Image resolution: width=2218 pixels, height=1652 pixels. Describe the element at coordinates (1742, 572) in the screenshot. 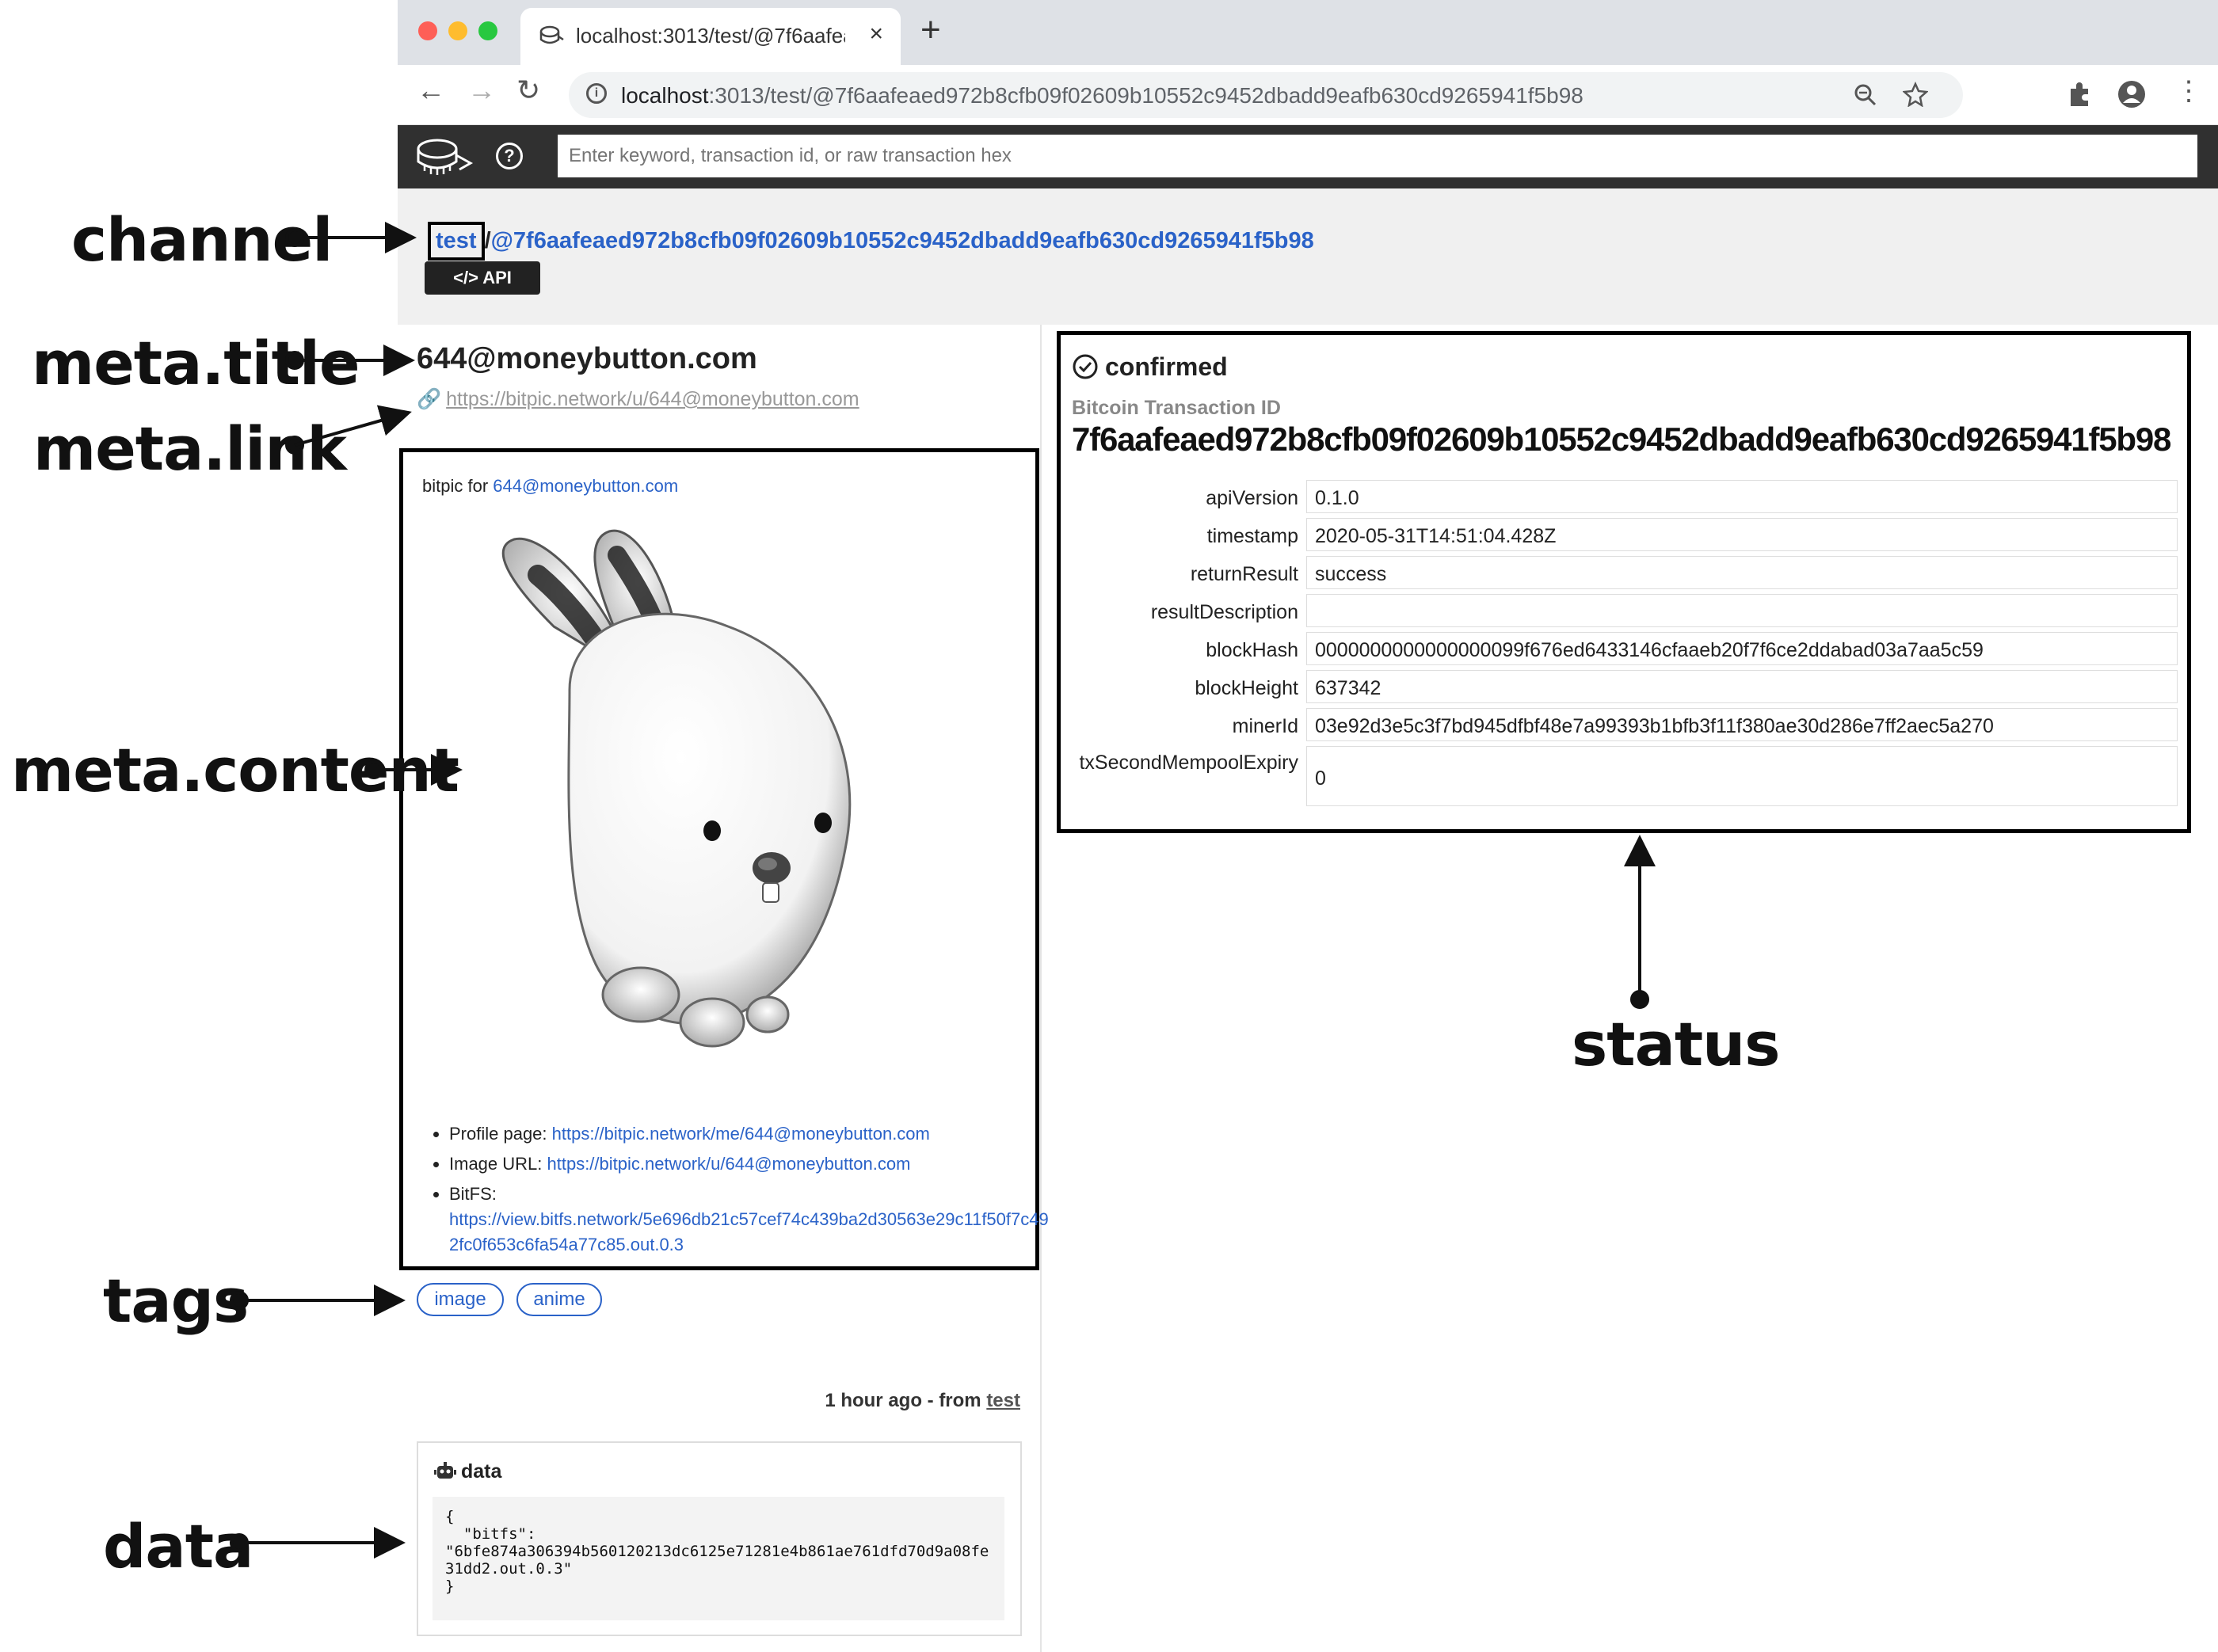

I see `row-value: success` at that location.